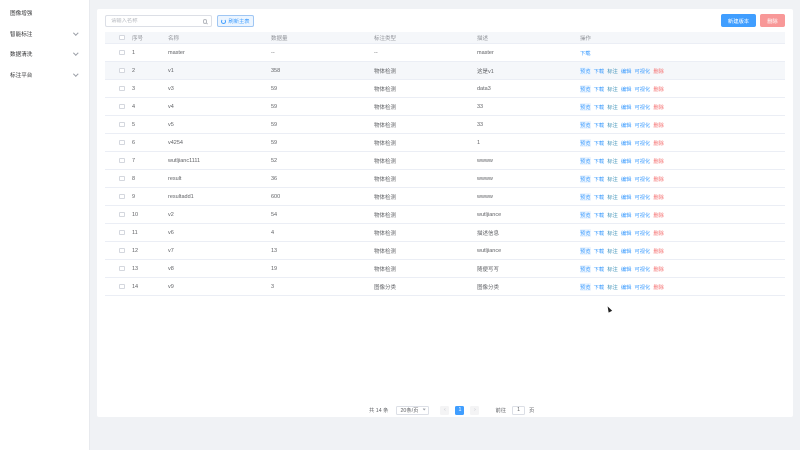 Image resolution: width=800 pixels, height=450 pixels. Describe the element at coordinates (445, 125) in the screenshot. I see `table-row: 5 v5 59 物体检测 33 预览 下载 标注 编辑 可视化 删除` at that location.